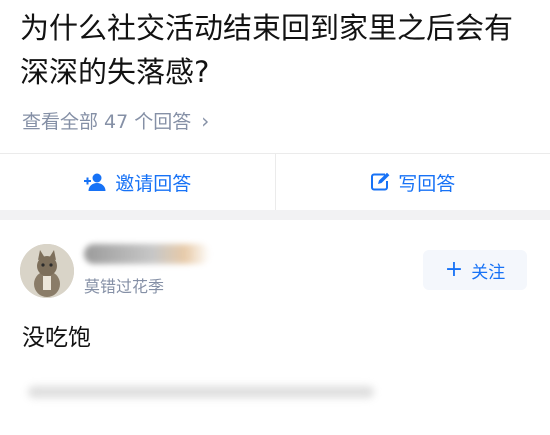 This screenshot has width=550, height=435. What do you see at coordinates (124, 286) in the screenshot?
I see `author-bio: 莫错过花季` at bounding box center [124, 286].